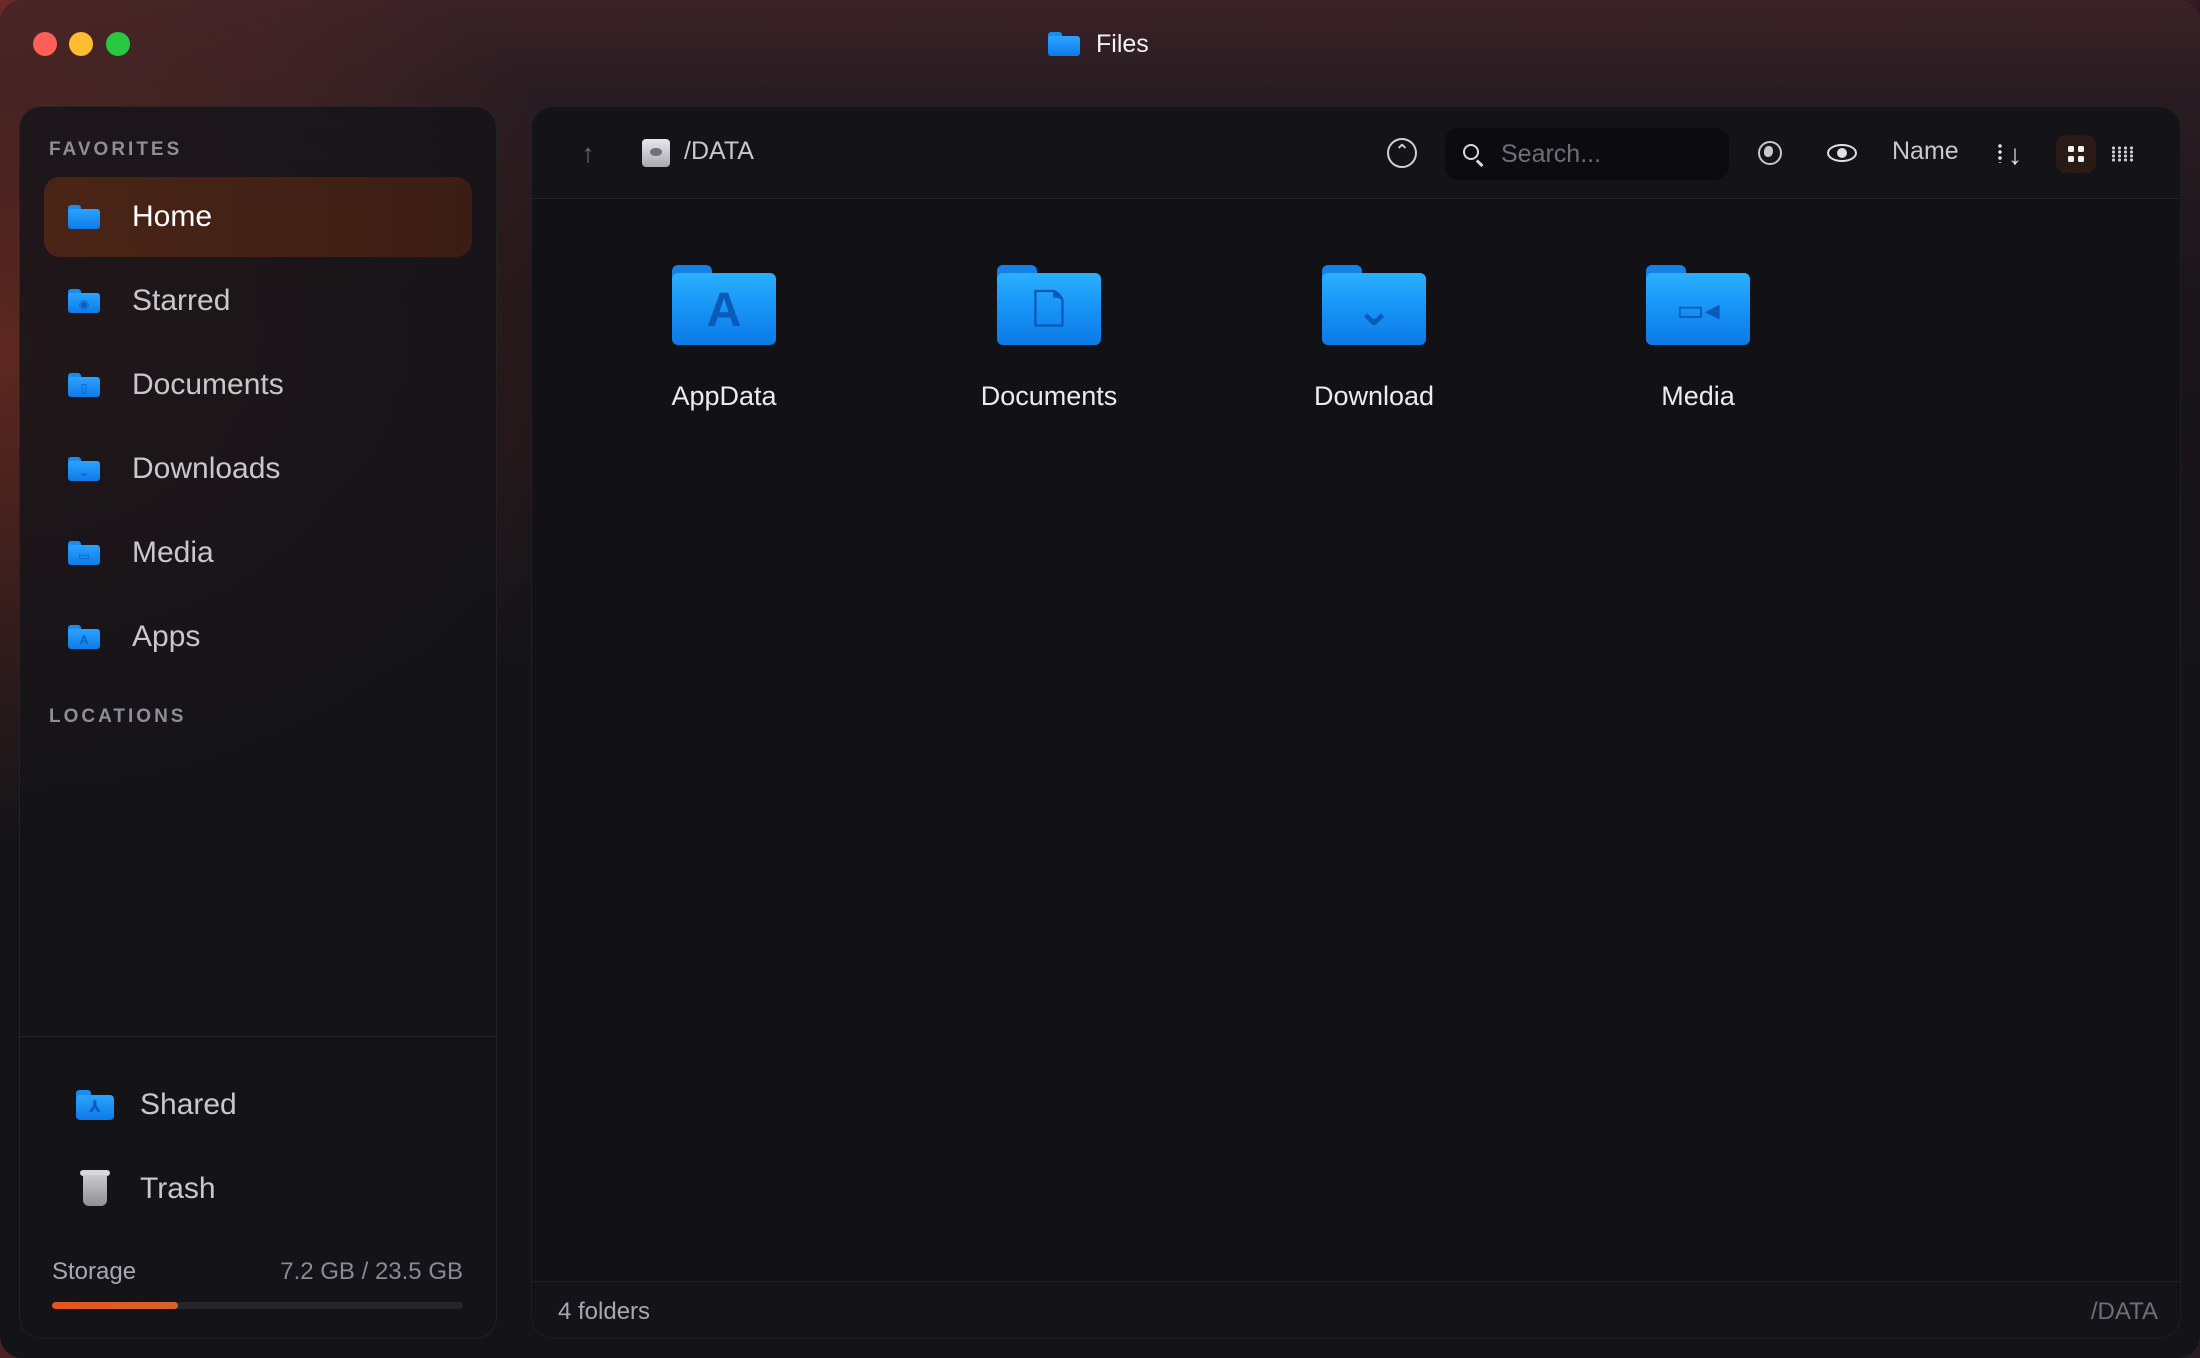  Describe the element at coordinates (1356, 153) in the screenshot. I see `toolbar: ↑ /DATA ⌃ Name ↓` at that location.